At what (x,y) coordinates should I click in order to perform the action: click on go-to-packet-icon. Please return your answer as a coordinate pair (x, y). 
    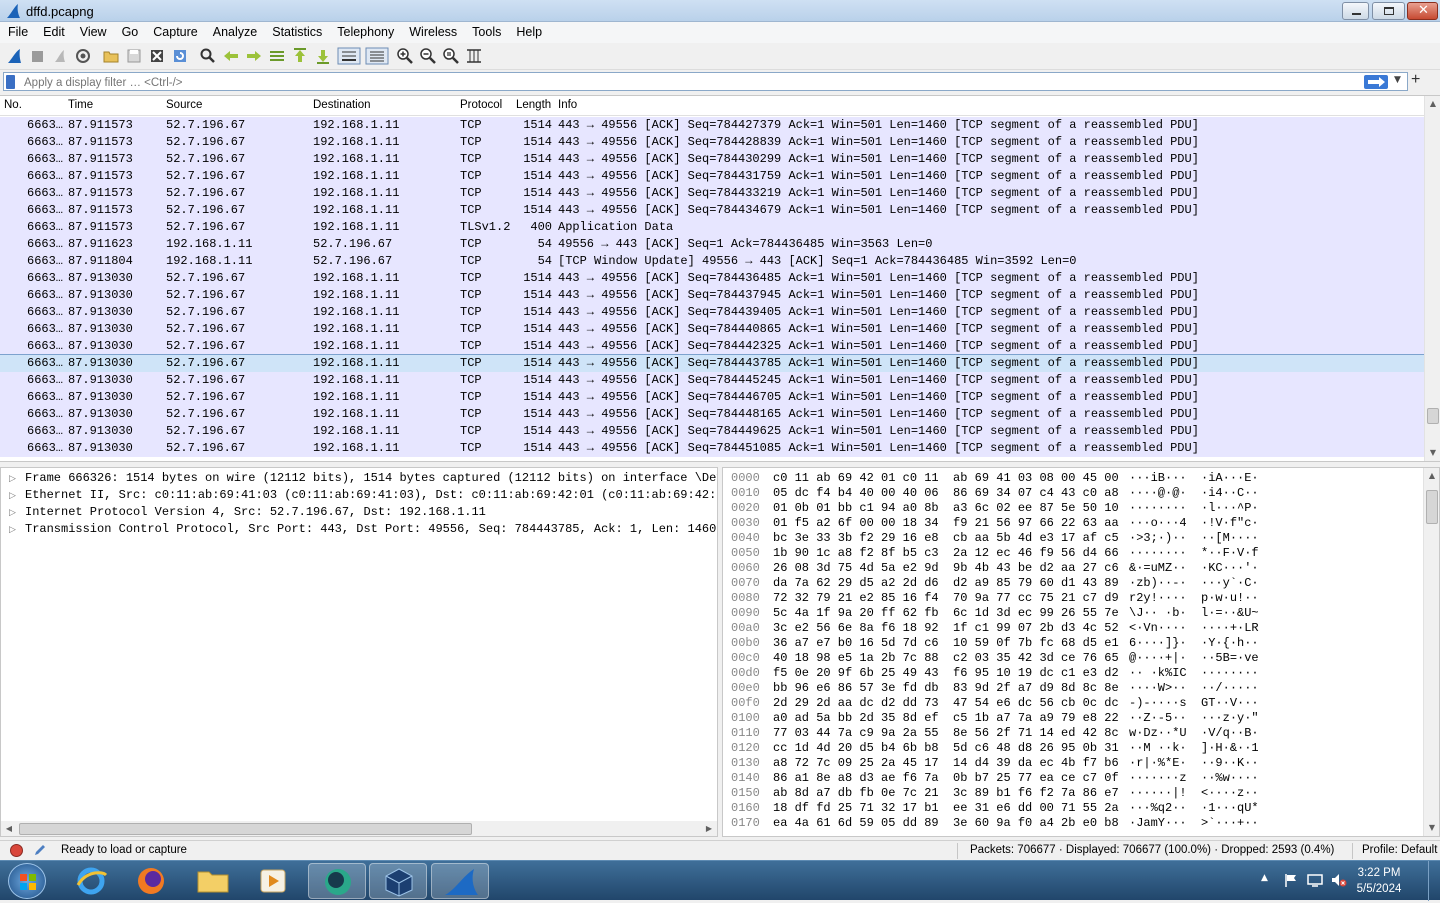
    Looking at the image, I should click on (277, 56).